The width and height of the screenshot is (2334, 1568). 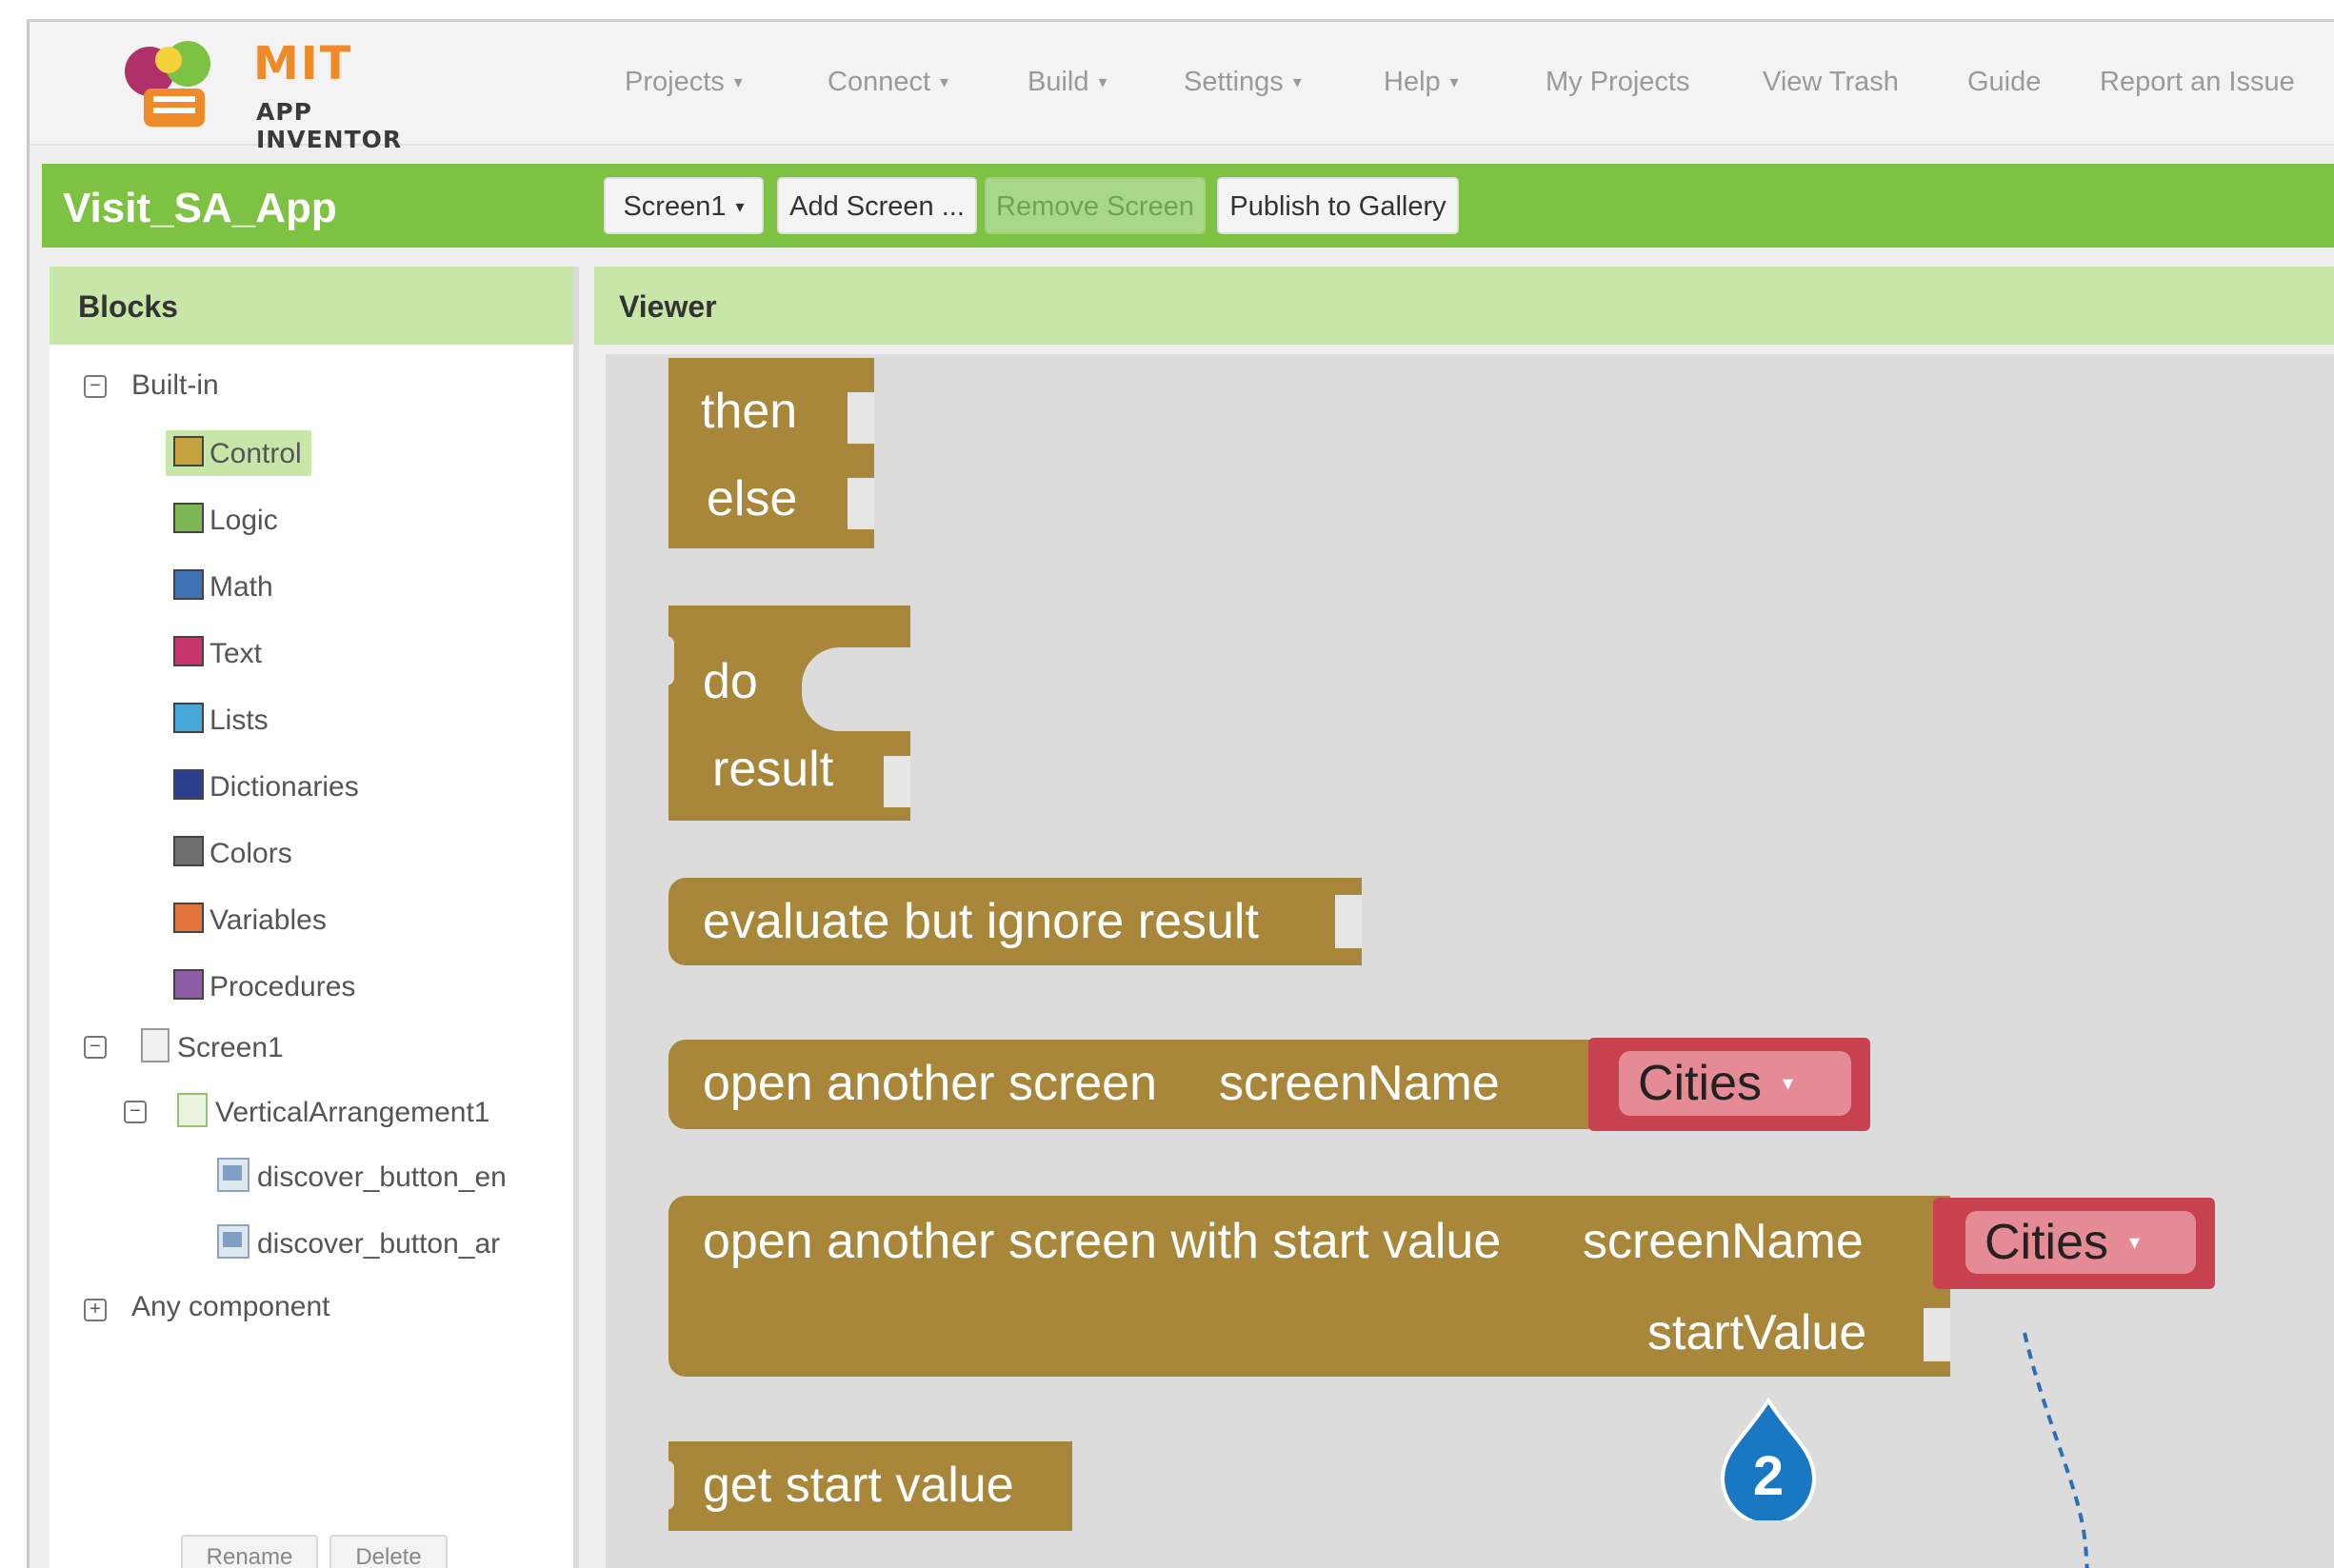 I want to click on tree-discover-button-en: discover_button_en, so click(x=362, y=1176).